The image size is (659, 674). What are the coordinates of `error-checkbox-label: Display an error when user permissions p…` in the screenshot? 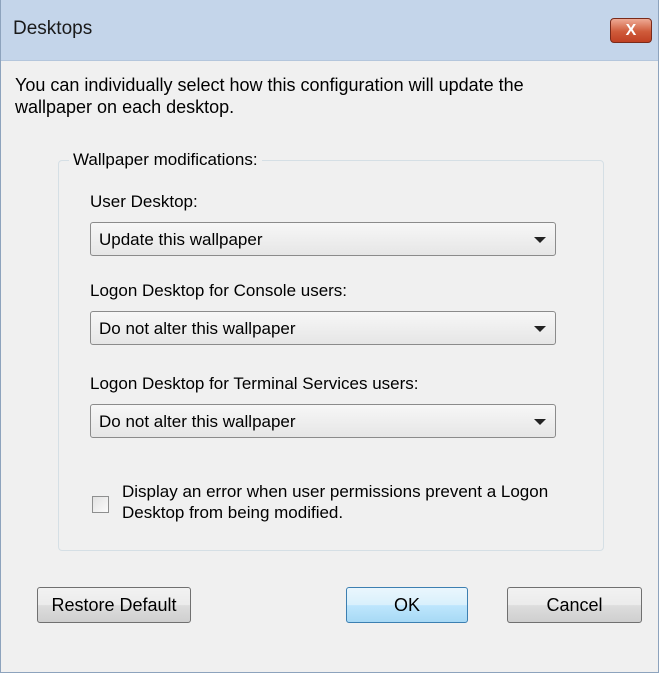 It's located at (337, 502).